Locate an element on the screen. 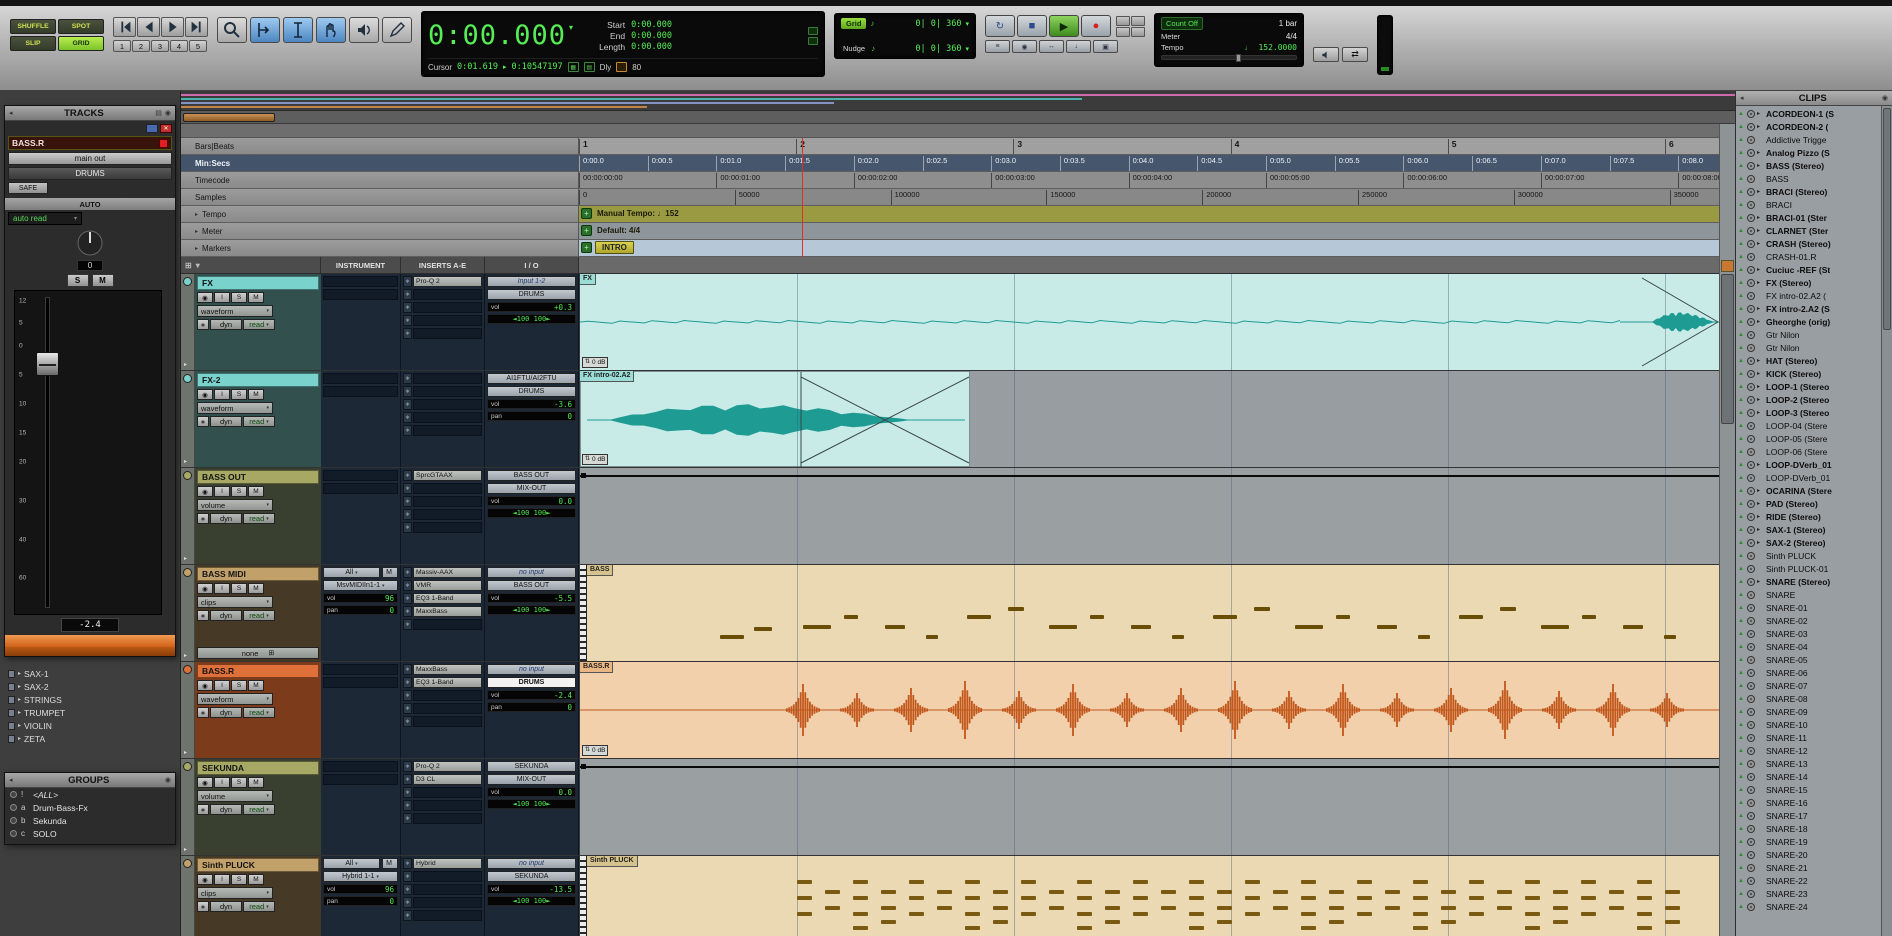 Image resolution: width=1892 pixels, height=936 pixels. zoom-fwd-icon is located at coordinates (172, 27).